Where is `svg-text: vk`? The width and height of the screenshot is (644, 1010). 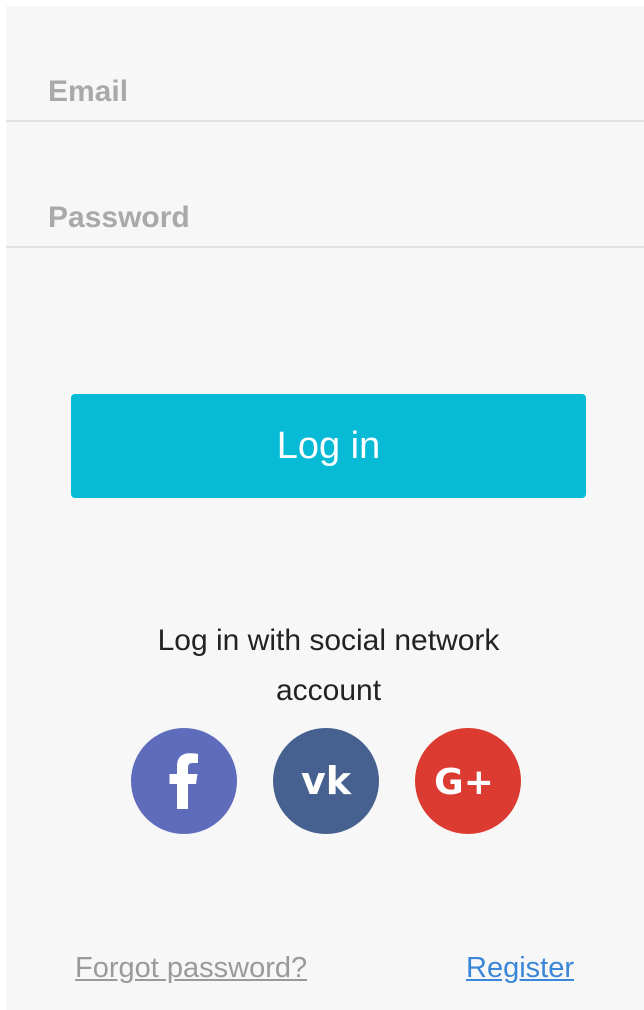
svg-text: vk is located at coordinates (326, 781).